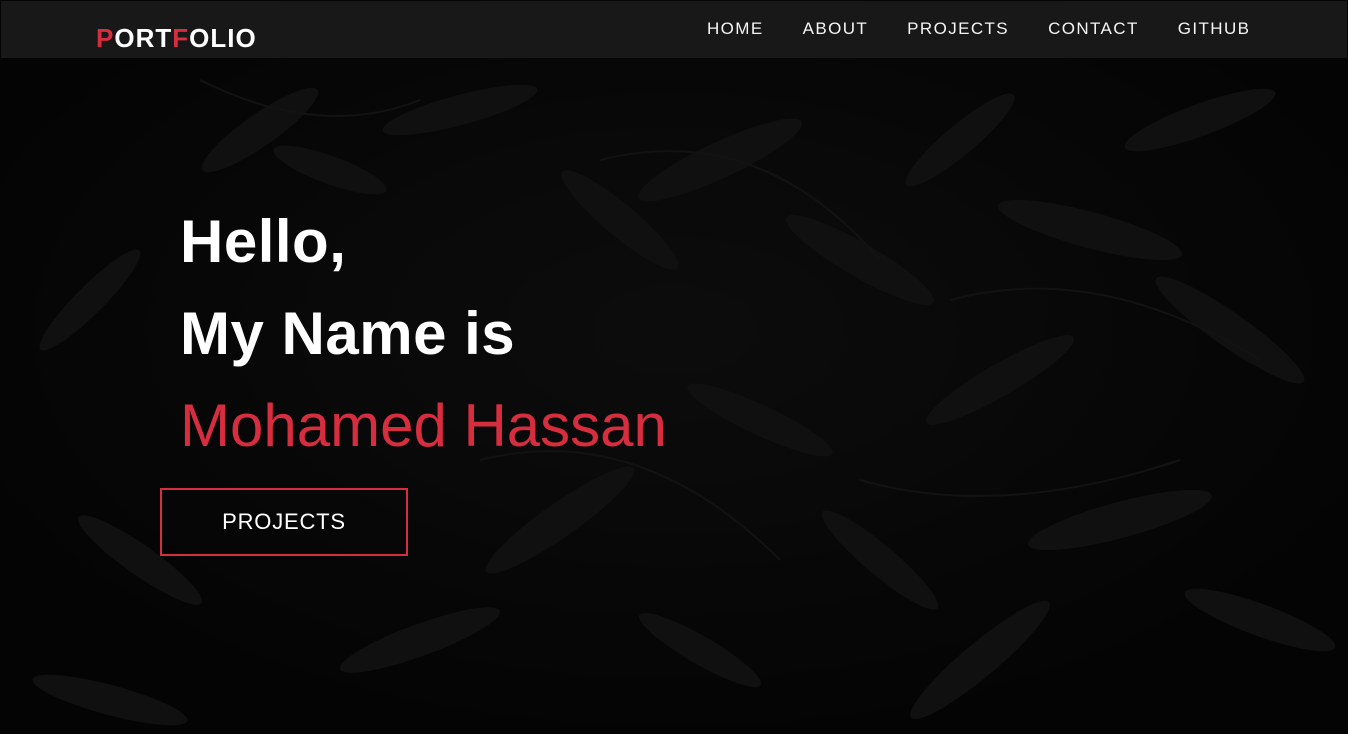 Image resolution: width=1348 pixels, height=734 pixels. Describe the element at coordinates (1214, 29) in the screenshot. I see `nav-link-github: GITHUB` at that location.